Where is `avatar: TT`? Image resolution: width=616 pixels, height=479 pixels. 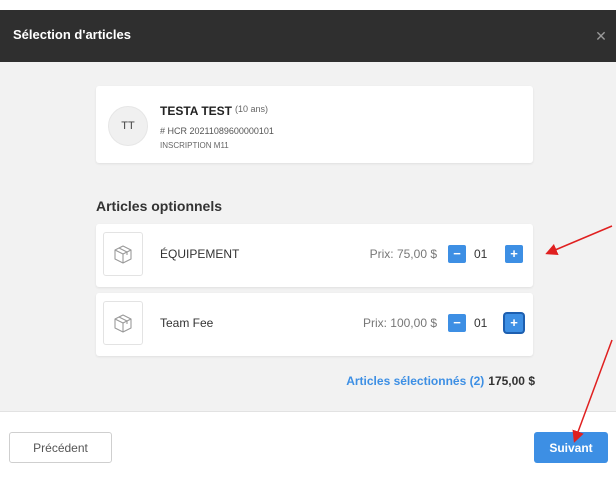 avatar: TT is located at coordinates (128, 126).